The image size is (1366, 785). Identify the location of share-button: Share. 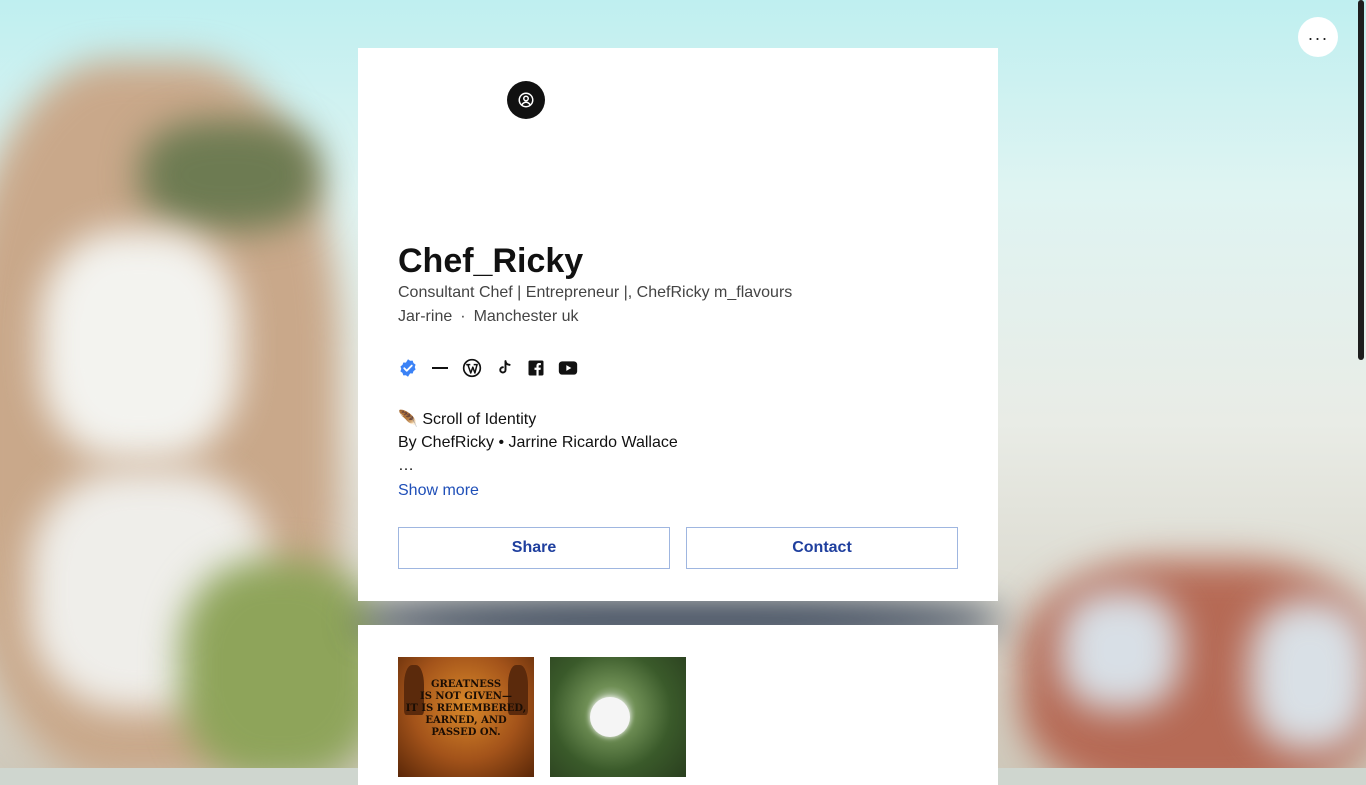
(534, 548).